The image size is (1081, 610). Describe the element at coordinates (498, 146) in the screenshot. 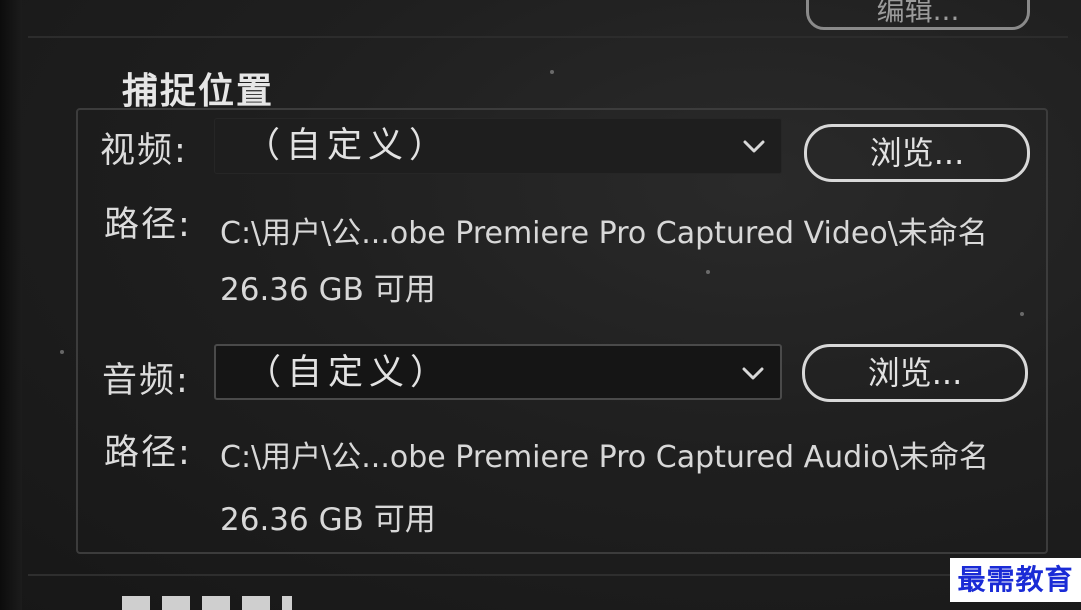

I see `video-location-dropdown: （自定义）` at that location.